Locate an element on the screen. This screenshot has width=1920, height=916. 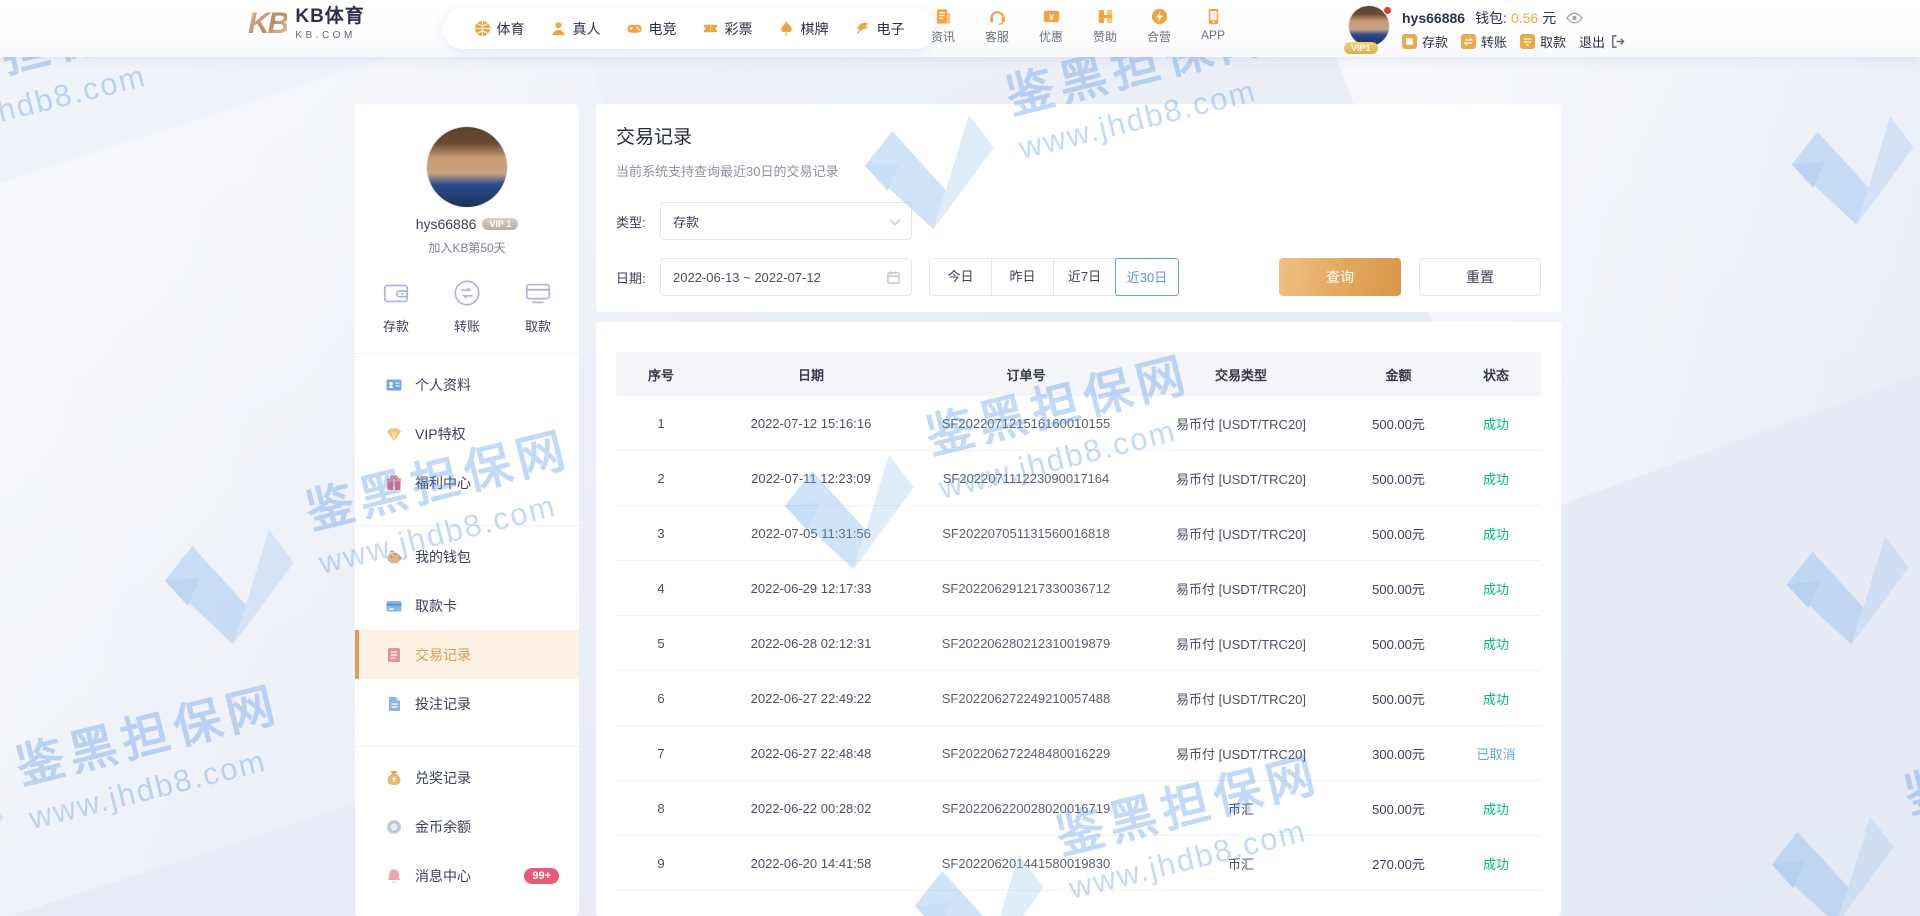
sidebar-transfer-button: 转账 is located at coordinates (467, 306).